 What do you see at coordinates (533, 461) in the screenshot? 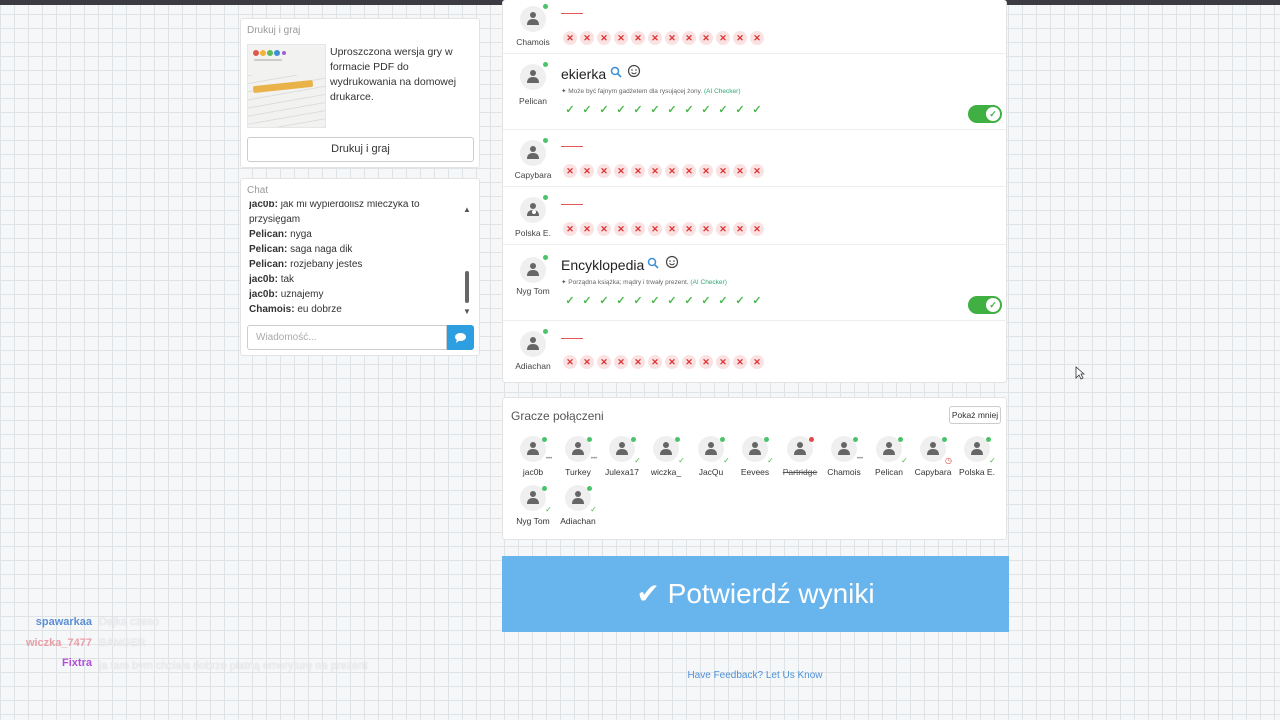
I see `connected-player: jac0b •••` at bounding box center [533, 461].